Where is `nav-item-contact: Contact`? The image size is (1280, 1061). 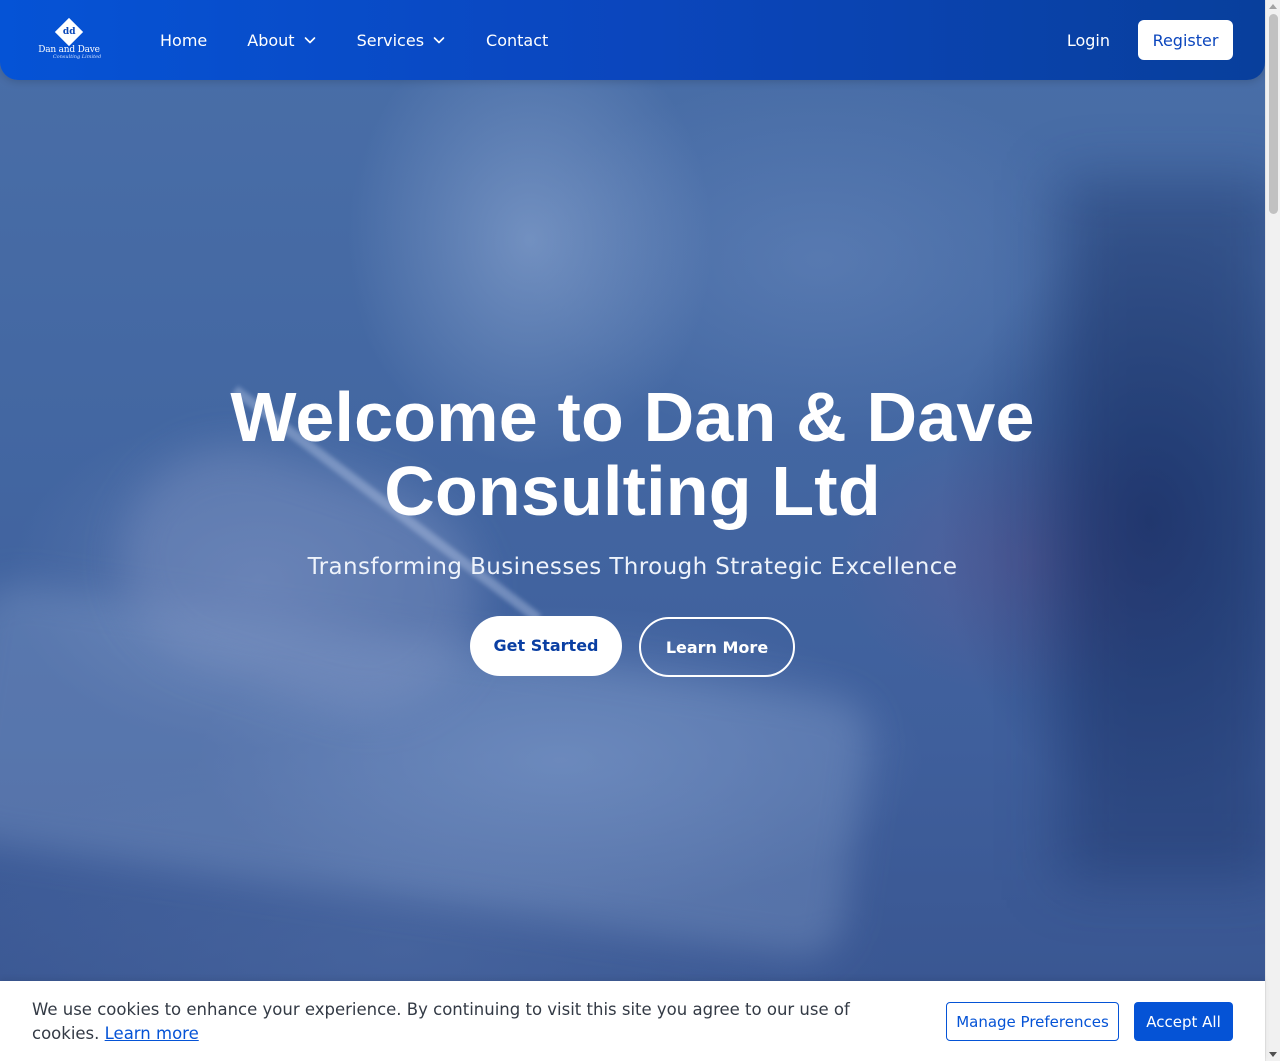
nav-item-contact: Contact is located at coordinates (517, 40).